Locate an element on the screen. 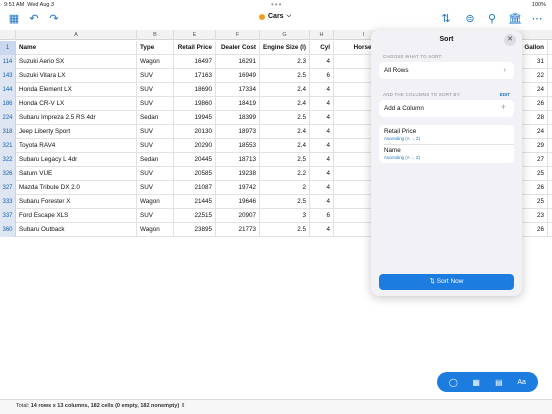  cell-retail-price: 21445 is located at coordinates (195, 202).